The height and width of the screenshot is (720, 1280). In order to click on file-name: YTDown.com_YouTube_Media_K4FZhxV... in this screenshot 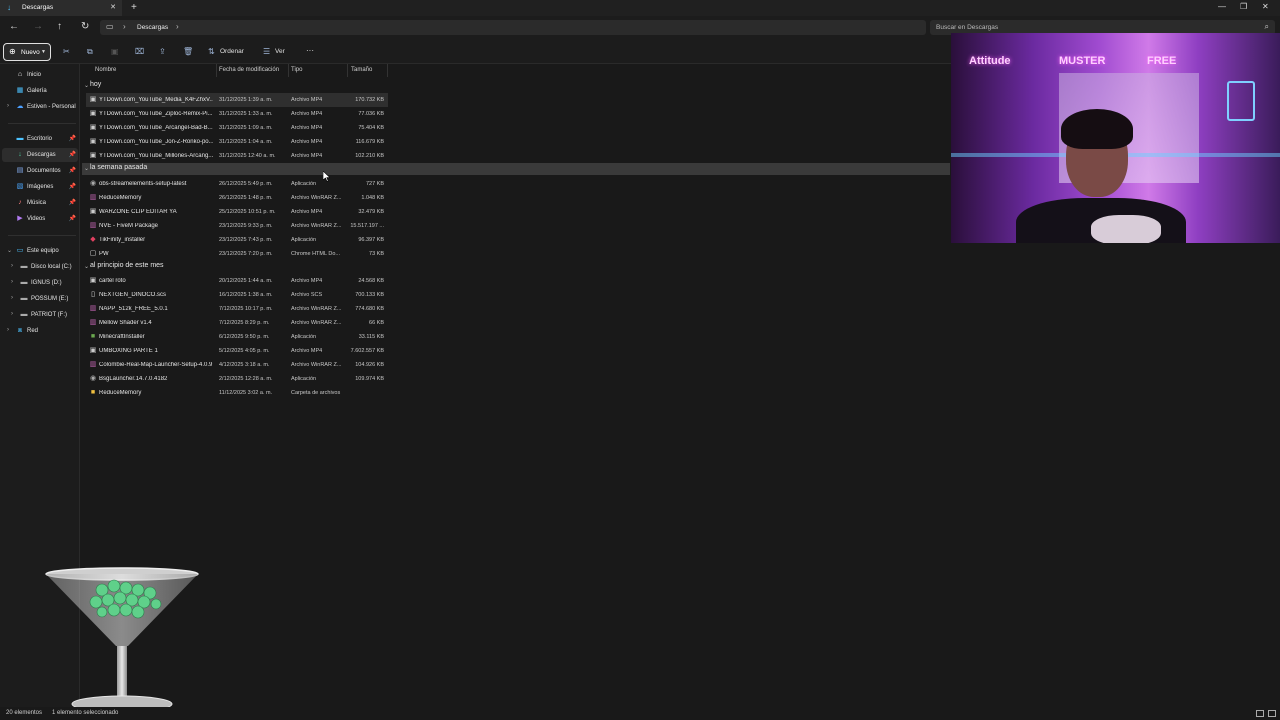, I will do `click(156, 100)`.